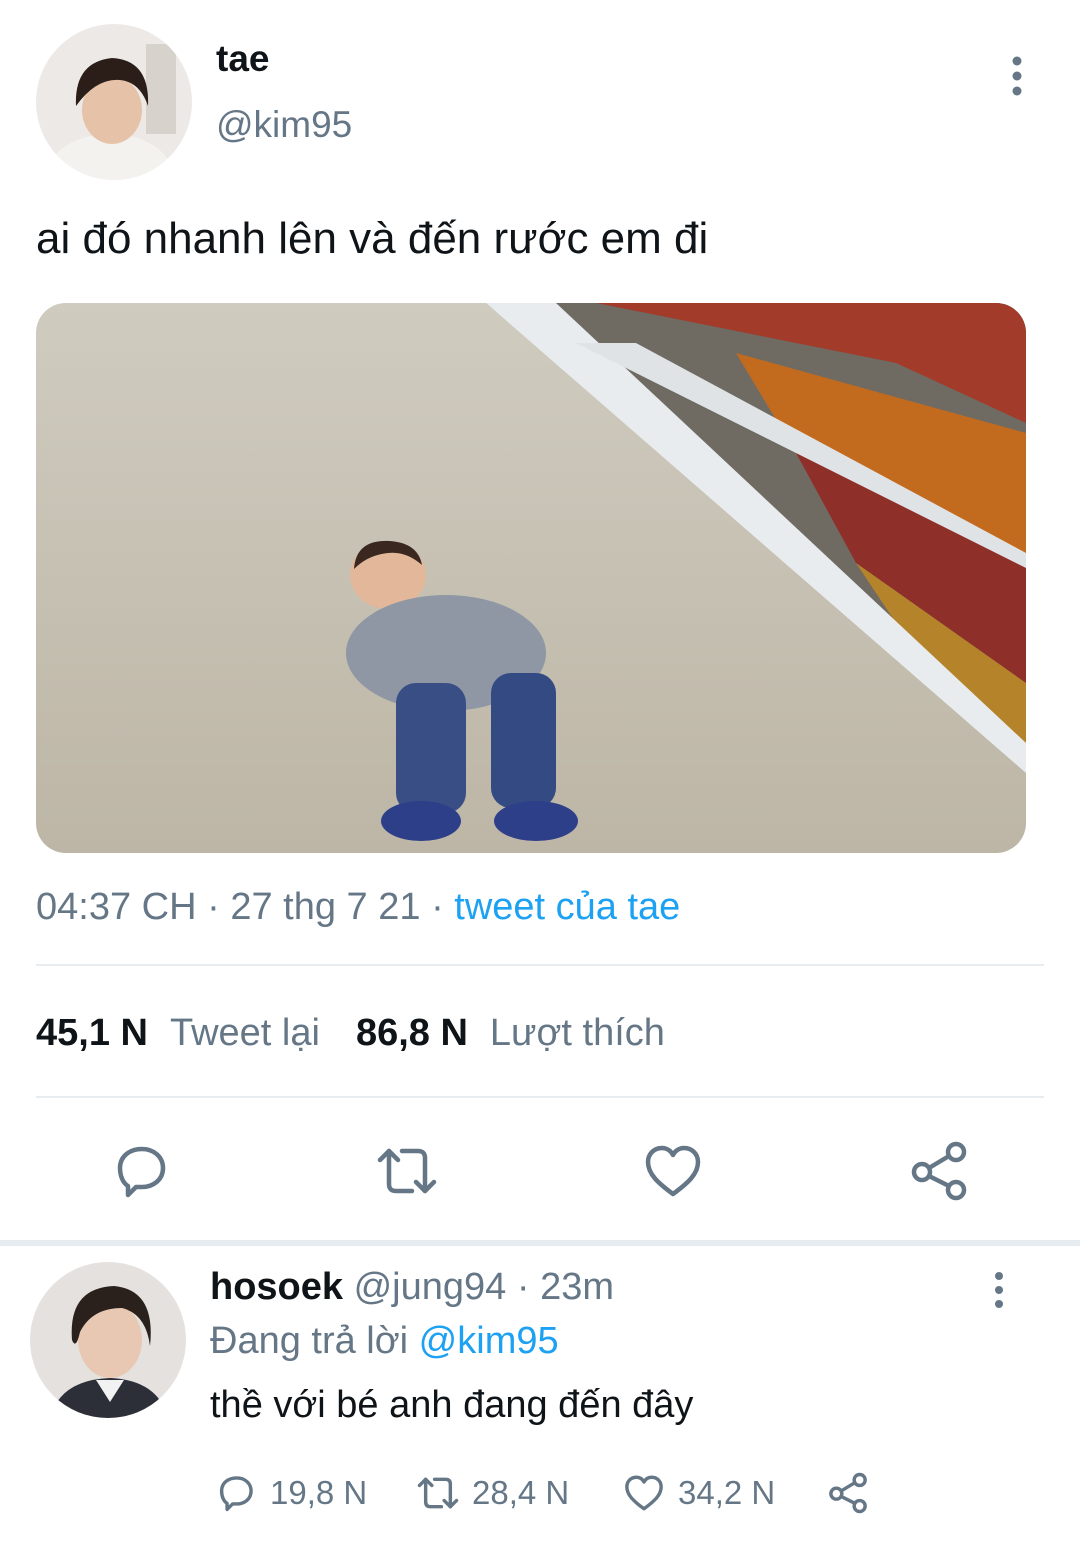 The height and width of the screenshot is (1568, 1080). What do you see at coordinates (452, 1405) in the screenshot?
I see `reply-text: thề với bé anh đang đến đây` at bounding box center [452, 1405].